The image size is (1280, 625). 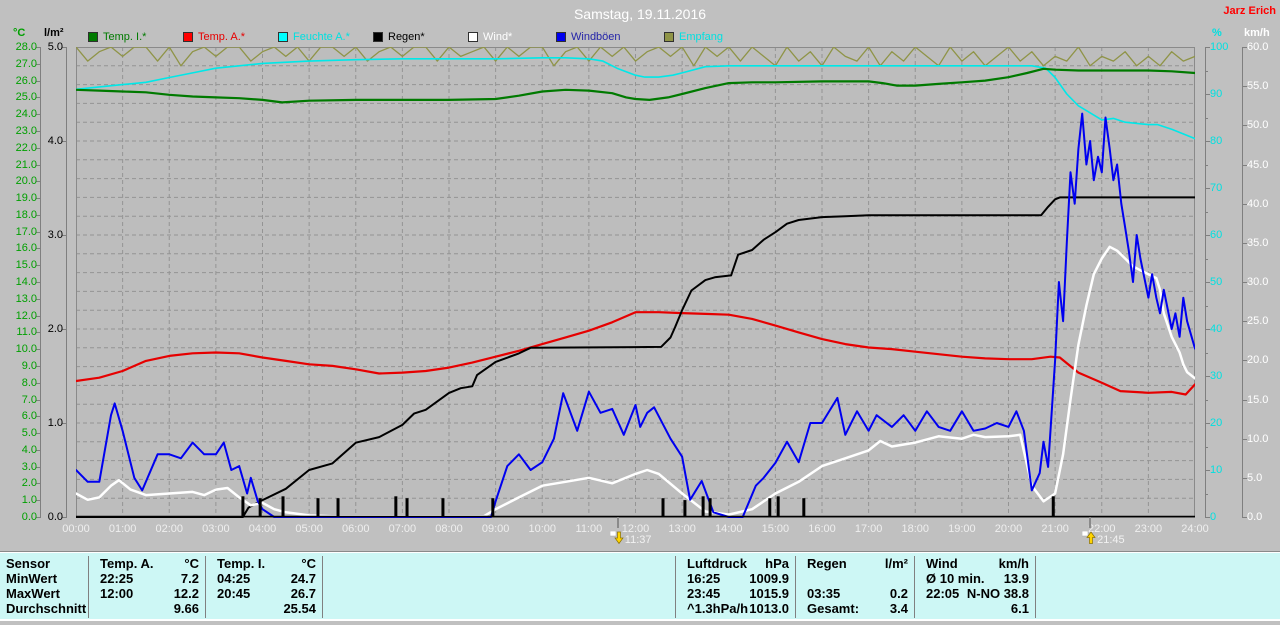 What do you see at coordinates (640, 14) in the screenshot?
I see `page-title: Samstag, 19.11.2016` at bounding box center [640, 14].